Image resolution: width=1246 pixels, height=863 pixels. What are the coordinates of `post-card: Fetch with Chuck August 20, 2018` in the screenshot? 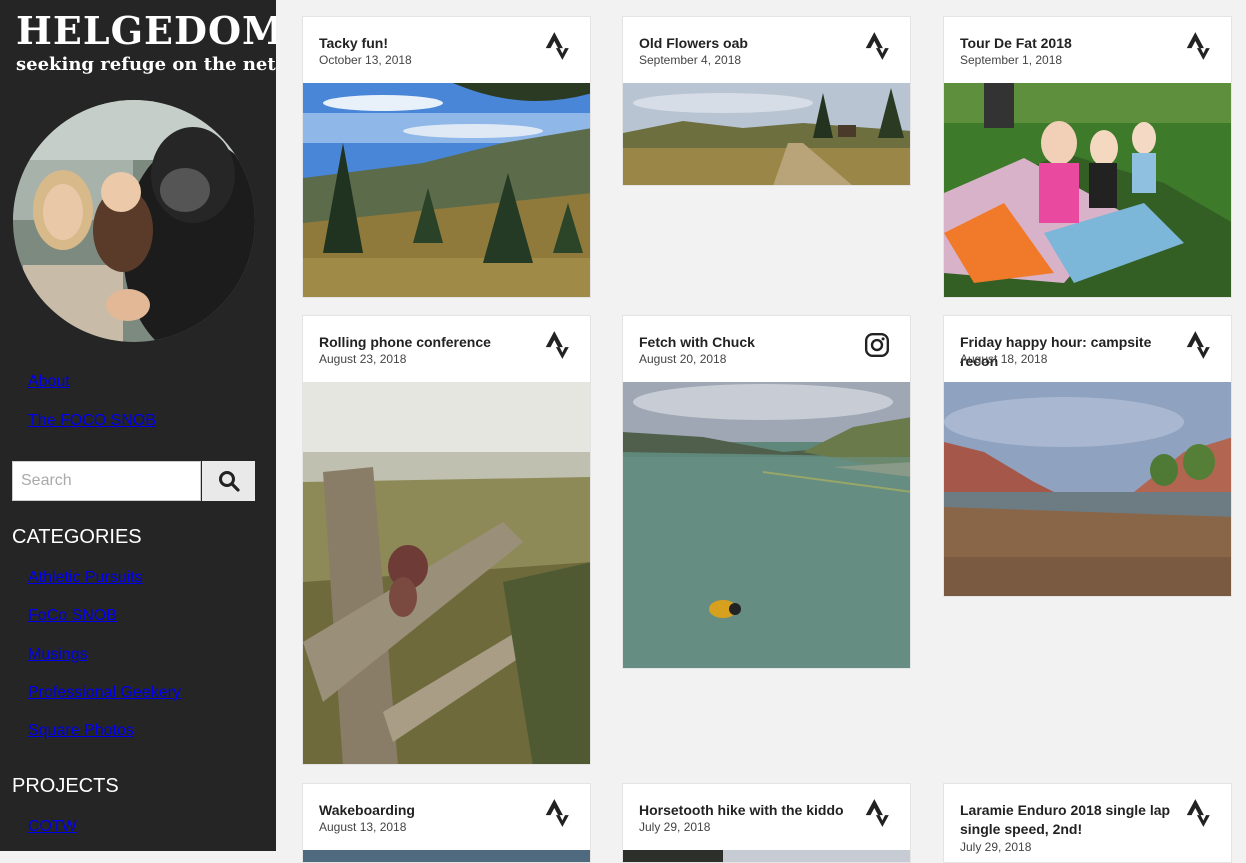 It's located at (766, 492).